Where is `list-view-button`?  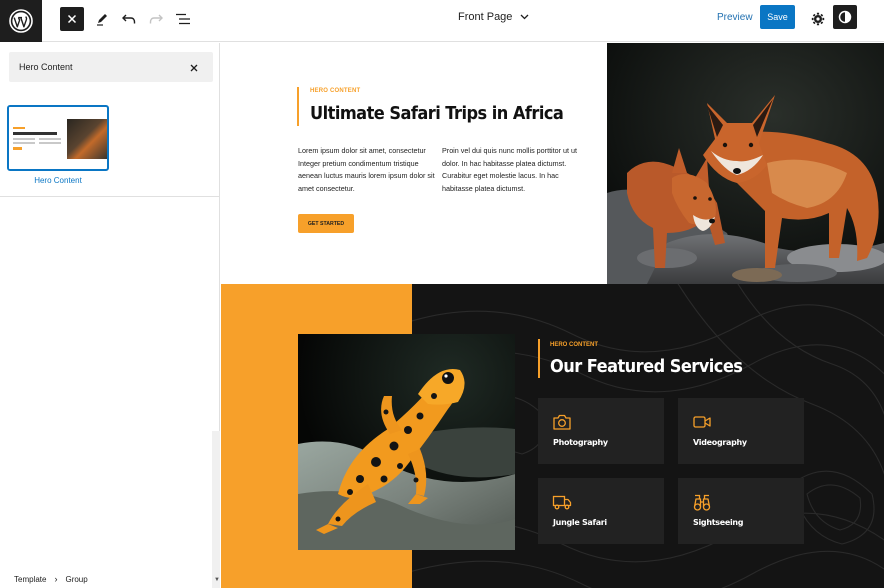 list-view-button is located at coordinates (183, 19).